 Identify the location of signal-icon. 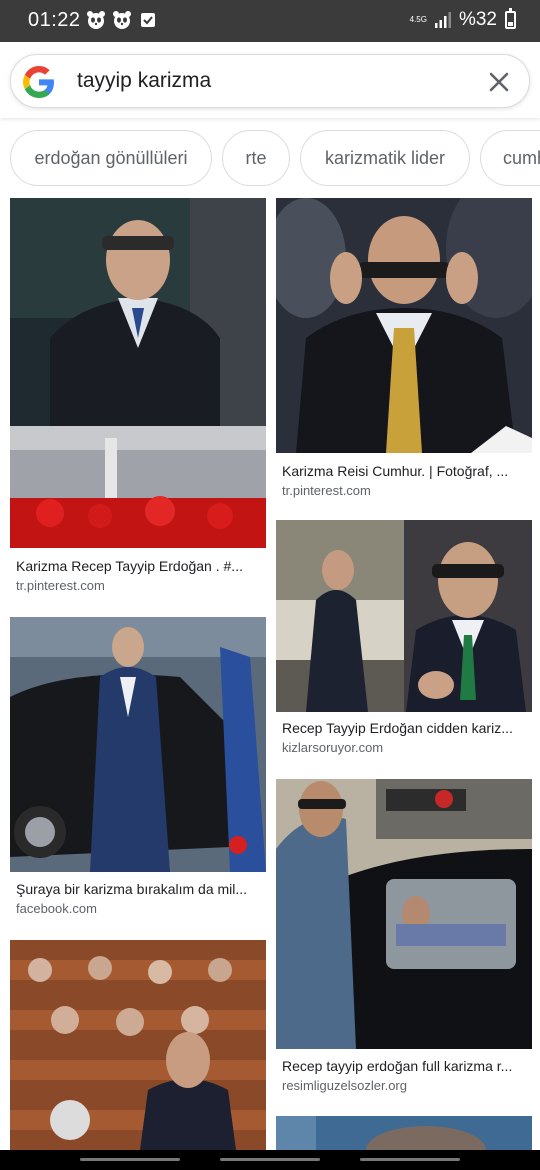
(442, 20).